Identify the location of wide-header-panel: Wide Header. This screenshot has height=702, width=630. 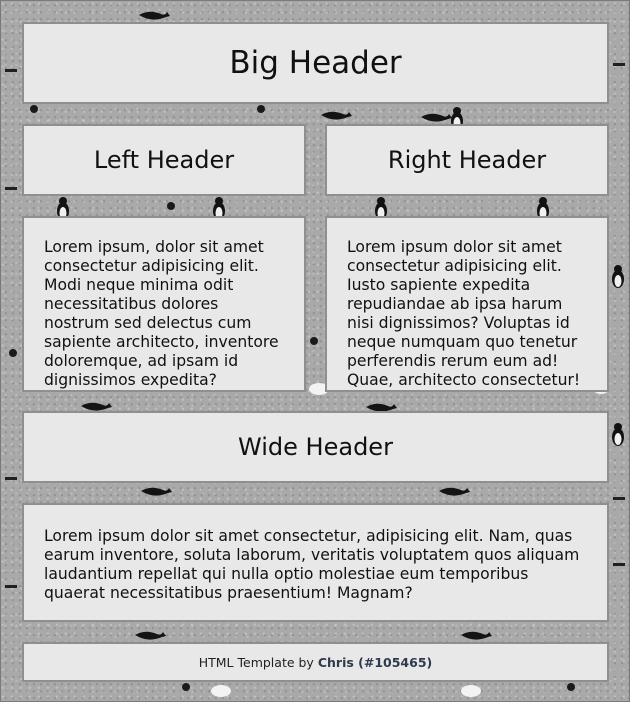
(315, 447).